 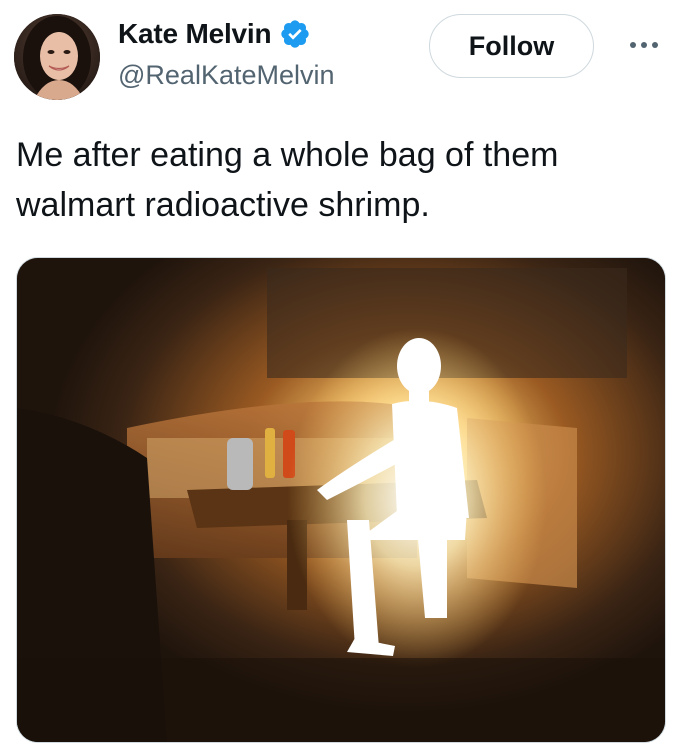 What do you see at coordinates (295, 34) in the screenshot?
I see `verified-badge-icon` at bounding box center [295, 34].